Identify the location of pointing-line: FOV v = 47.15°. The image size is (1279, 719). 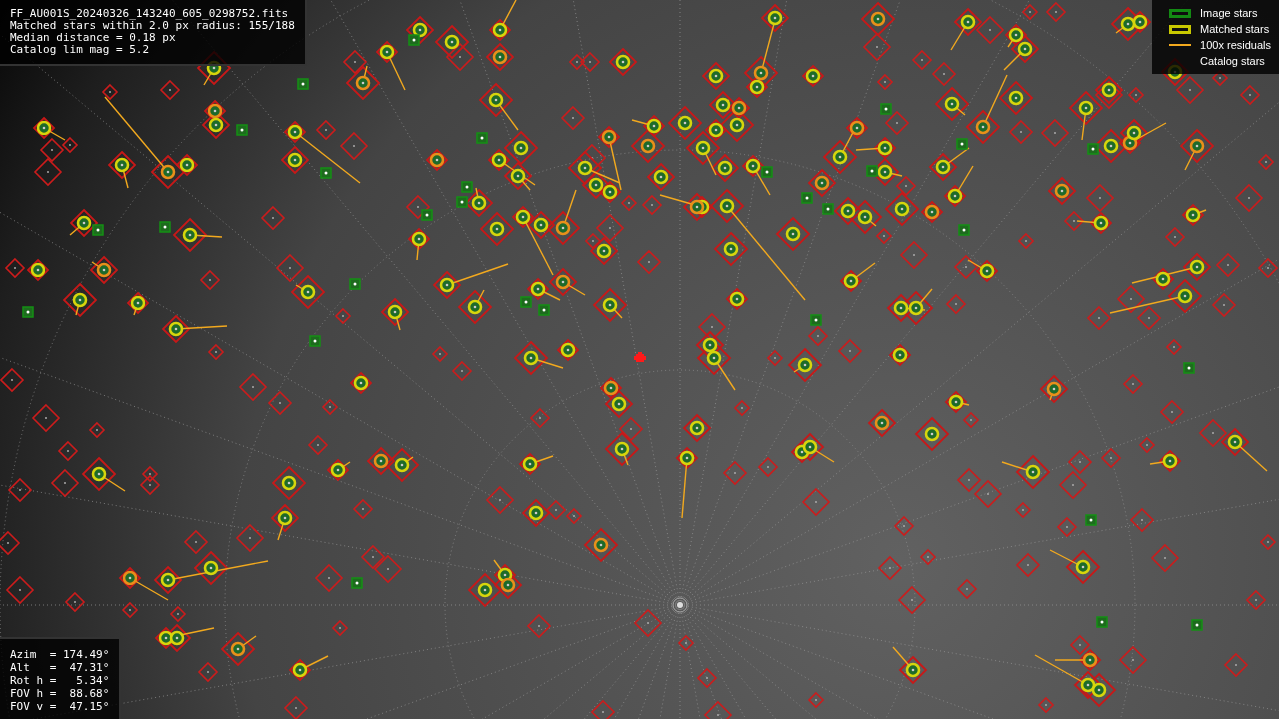
(60, 707).